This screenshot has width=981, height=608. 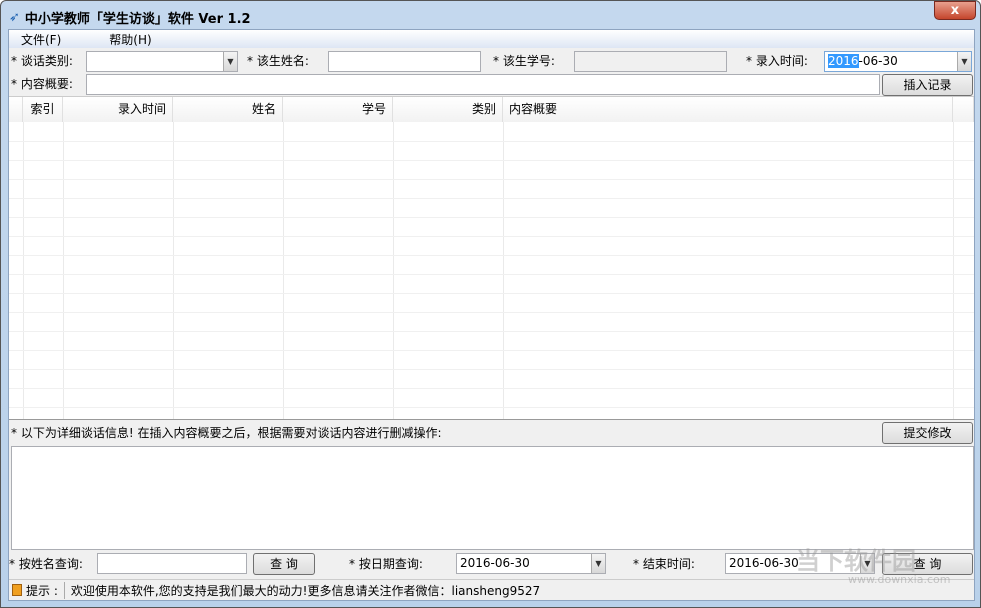 I want to click on column-header-category: 类别, so click(x=448, y=109).